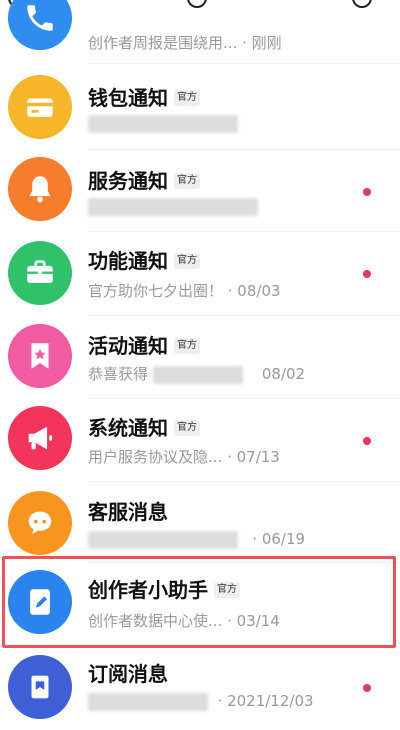 The width and height of the screenshot is (400, 730). What do you see at coordinates (200, 275) in the screenshot?
I see `list-item-feature-notice: 功能通知 官方 官方助你七夕出圈！ · 08/03` at bounding box center [200, 275].